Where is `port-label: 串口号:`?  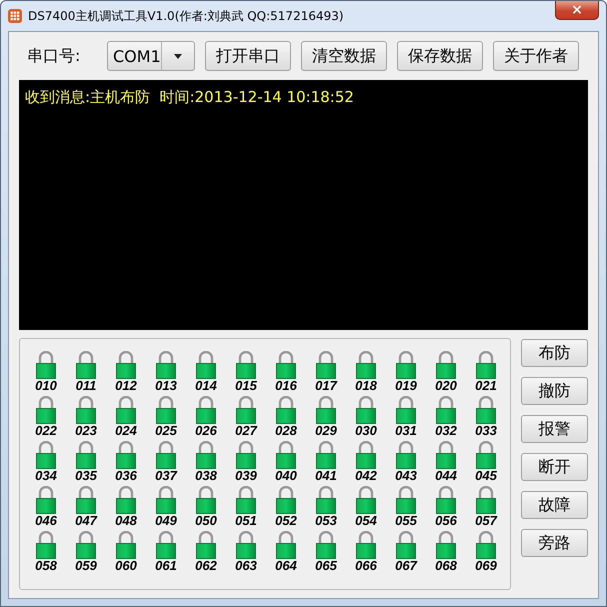 port-label: 串口号: is located at coordinates (54, 56).